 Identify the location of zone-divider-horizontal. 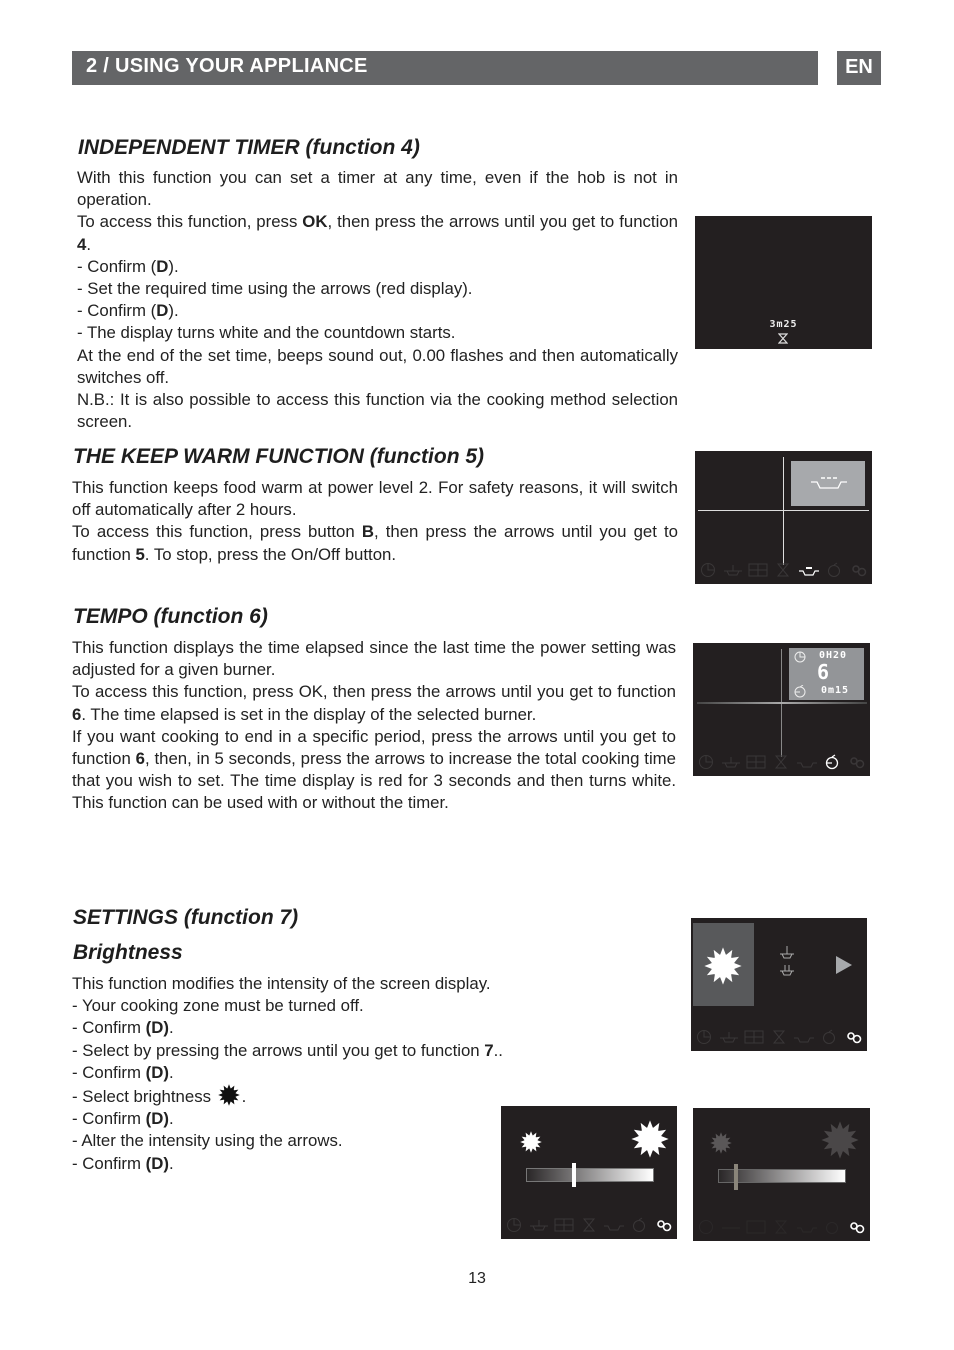
(783, 510).